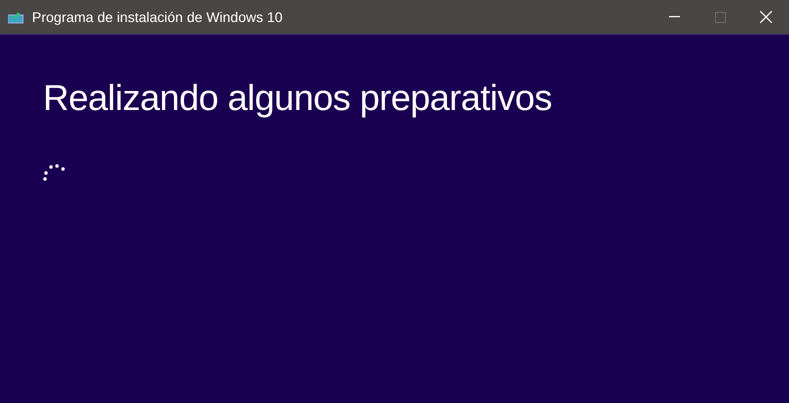  What do you see at coordinates (766, 17) in the screenshot?
I see `close-icon` at bounding box center [766, 17].